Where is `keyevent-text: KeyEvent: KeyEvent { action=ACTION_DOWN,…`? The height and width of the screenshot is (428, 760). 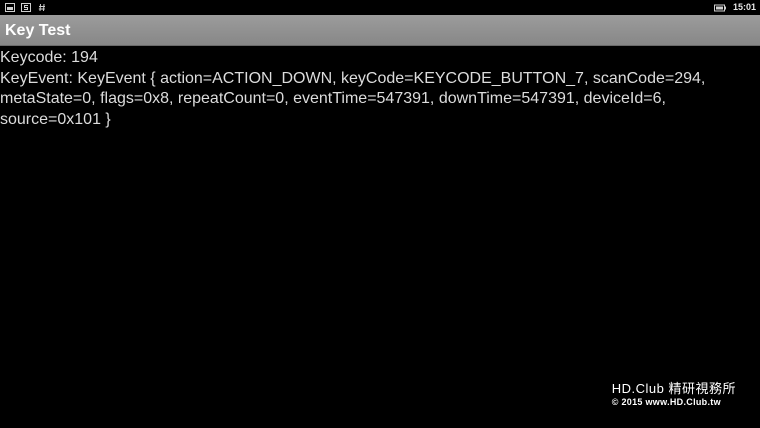
keyevent-text: KeyEvent: KeyEvent { action=ACTION_DOWN,… is located at coordinates (353, 98).